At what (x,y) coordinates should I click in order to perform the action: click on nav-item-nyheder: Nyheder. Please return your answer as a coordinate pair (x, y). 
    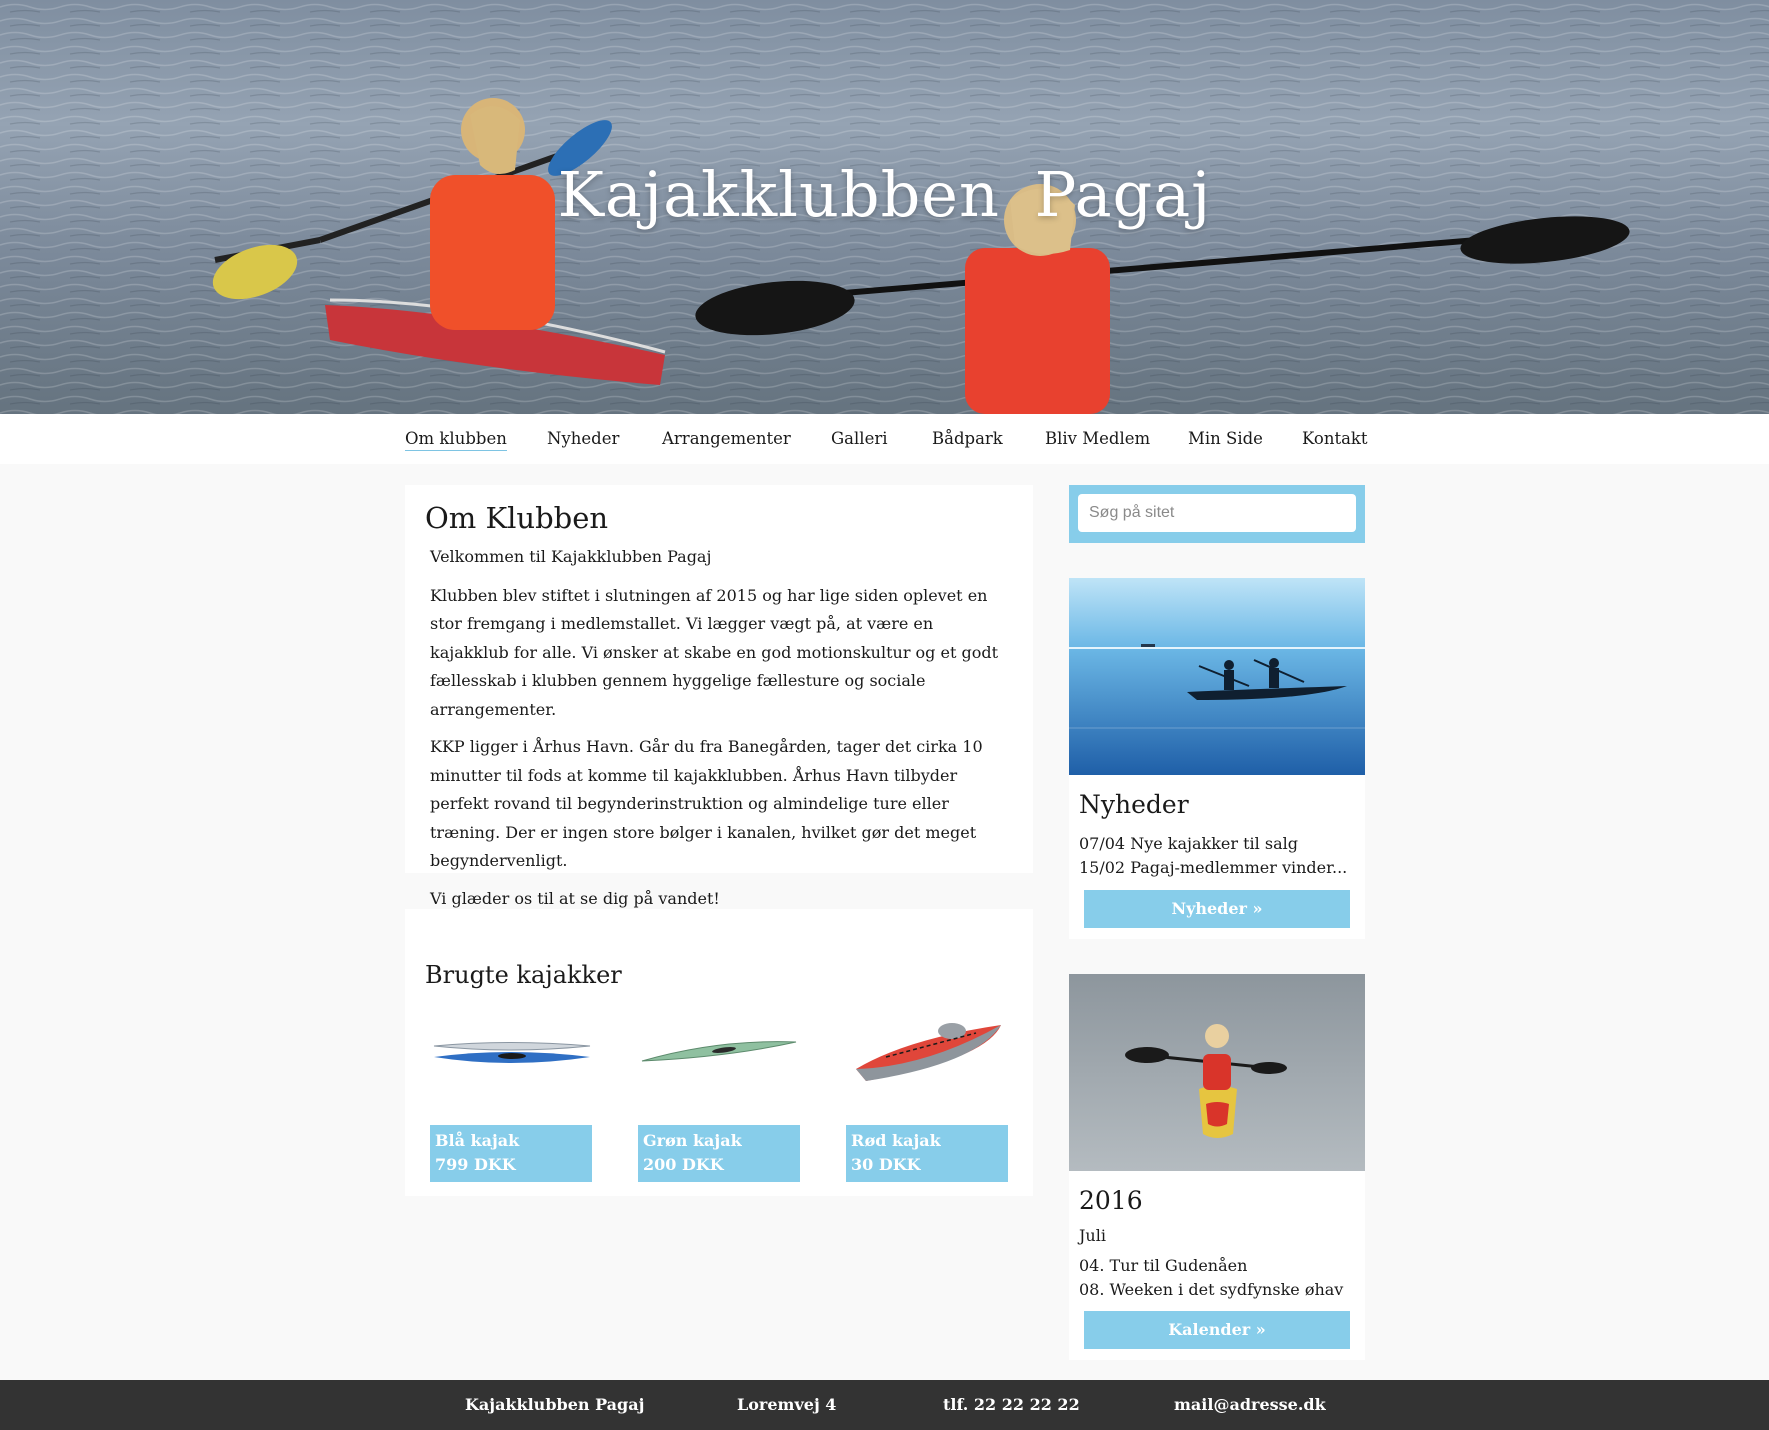
    Looking at the image, I should click on (583, 438).